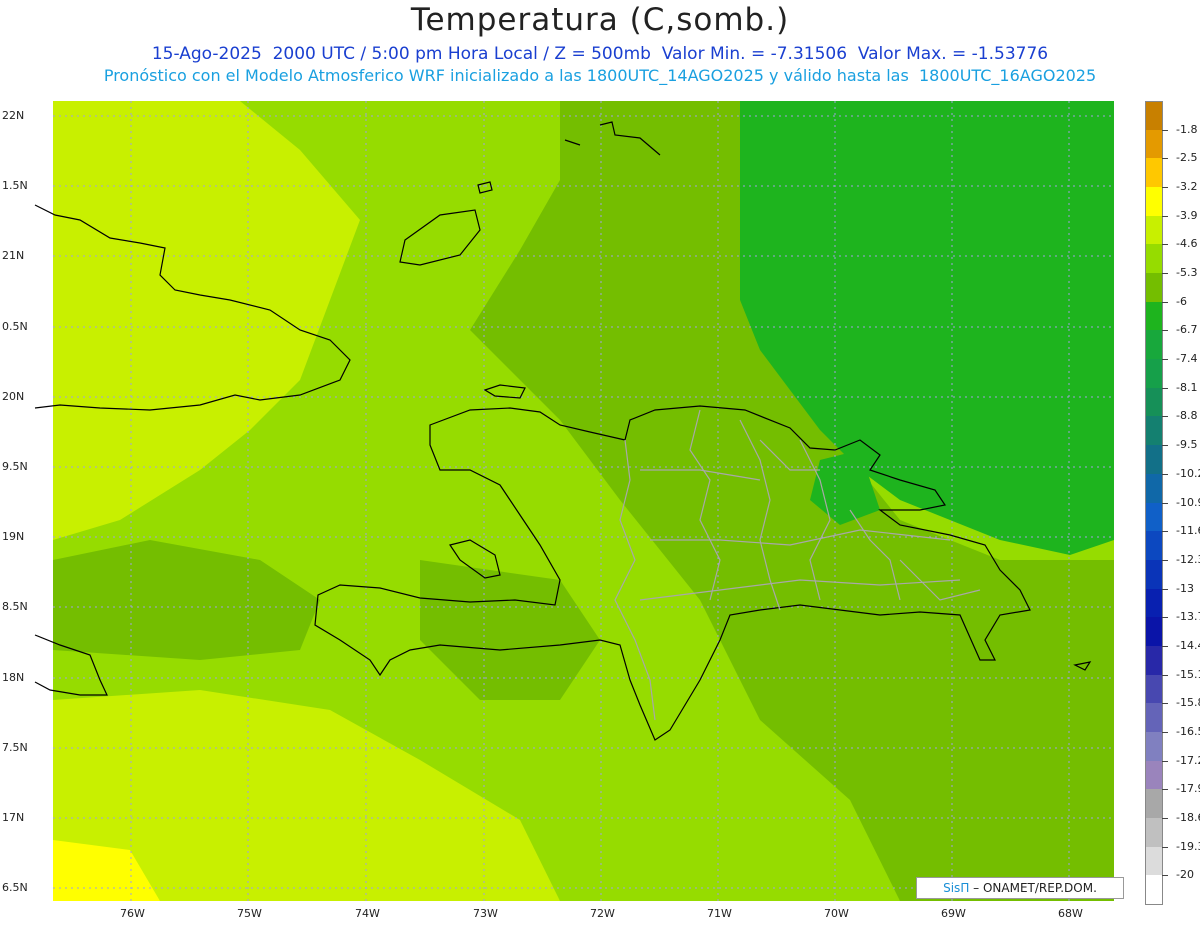 The width and height of the screenshot is (1200, 927). I want to click on lat-label: 7.5N, so click(15, 747).